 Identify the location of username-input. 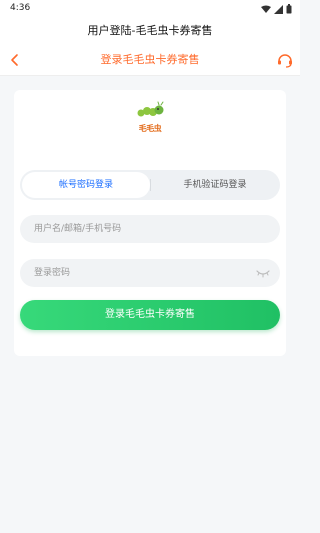
(144, 229).